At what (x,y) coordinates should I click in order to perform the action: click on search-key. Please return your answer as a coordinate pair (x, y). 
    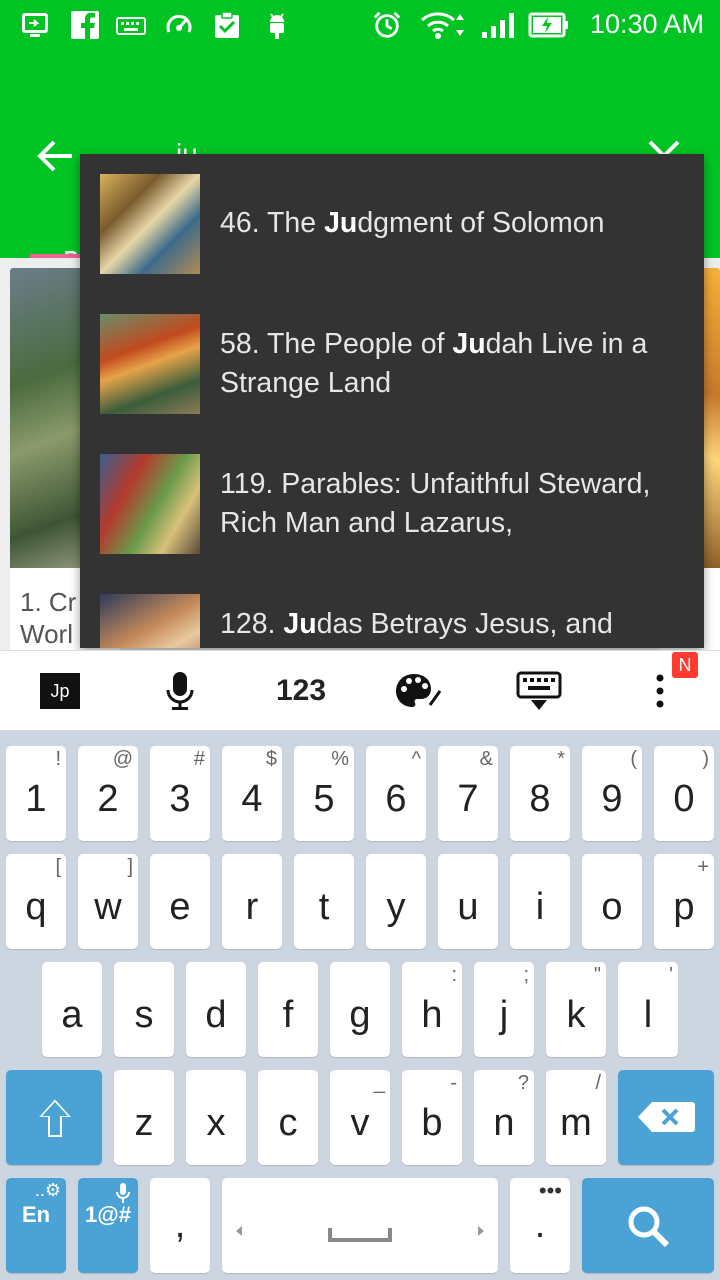
    Looking at the image, I should click on (648, 1225).